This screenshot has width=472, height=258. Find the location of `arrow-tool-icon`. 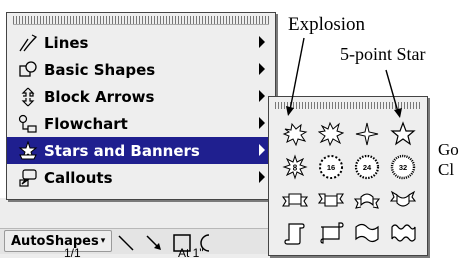

arrow-tool-icon is located at coordinates (154, 243).